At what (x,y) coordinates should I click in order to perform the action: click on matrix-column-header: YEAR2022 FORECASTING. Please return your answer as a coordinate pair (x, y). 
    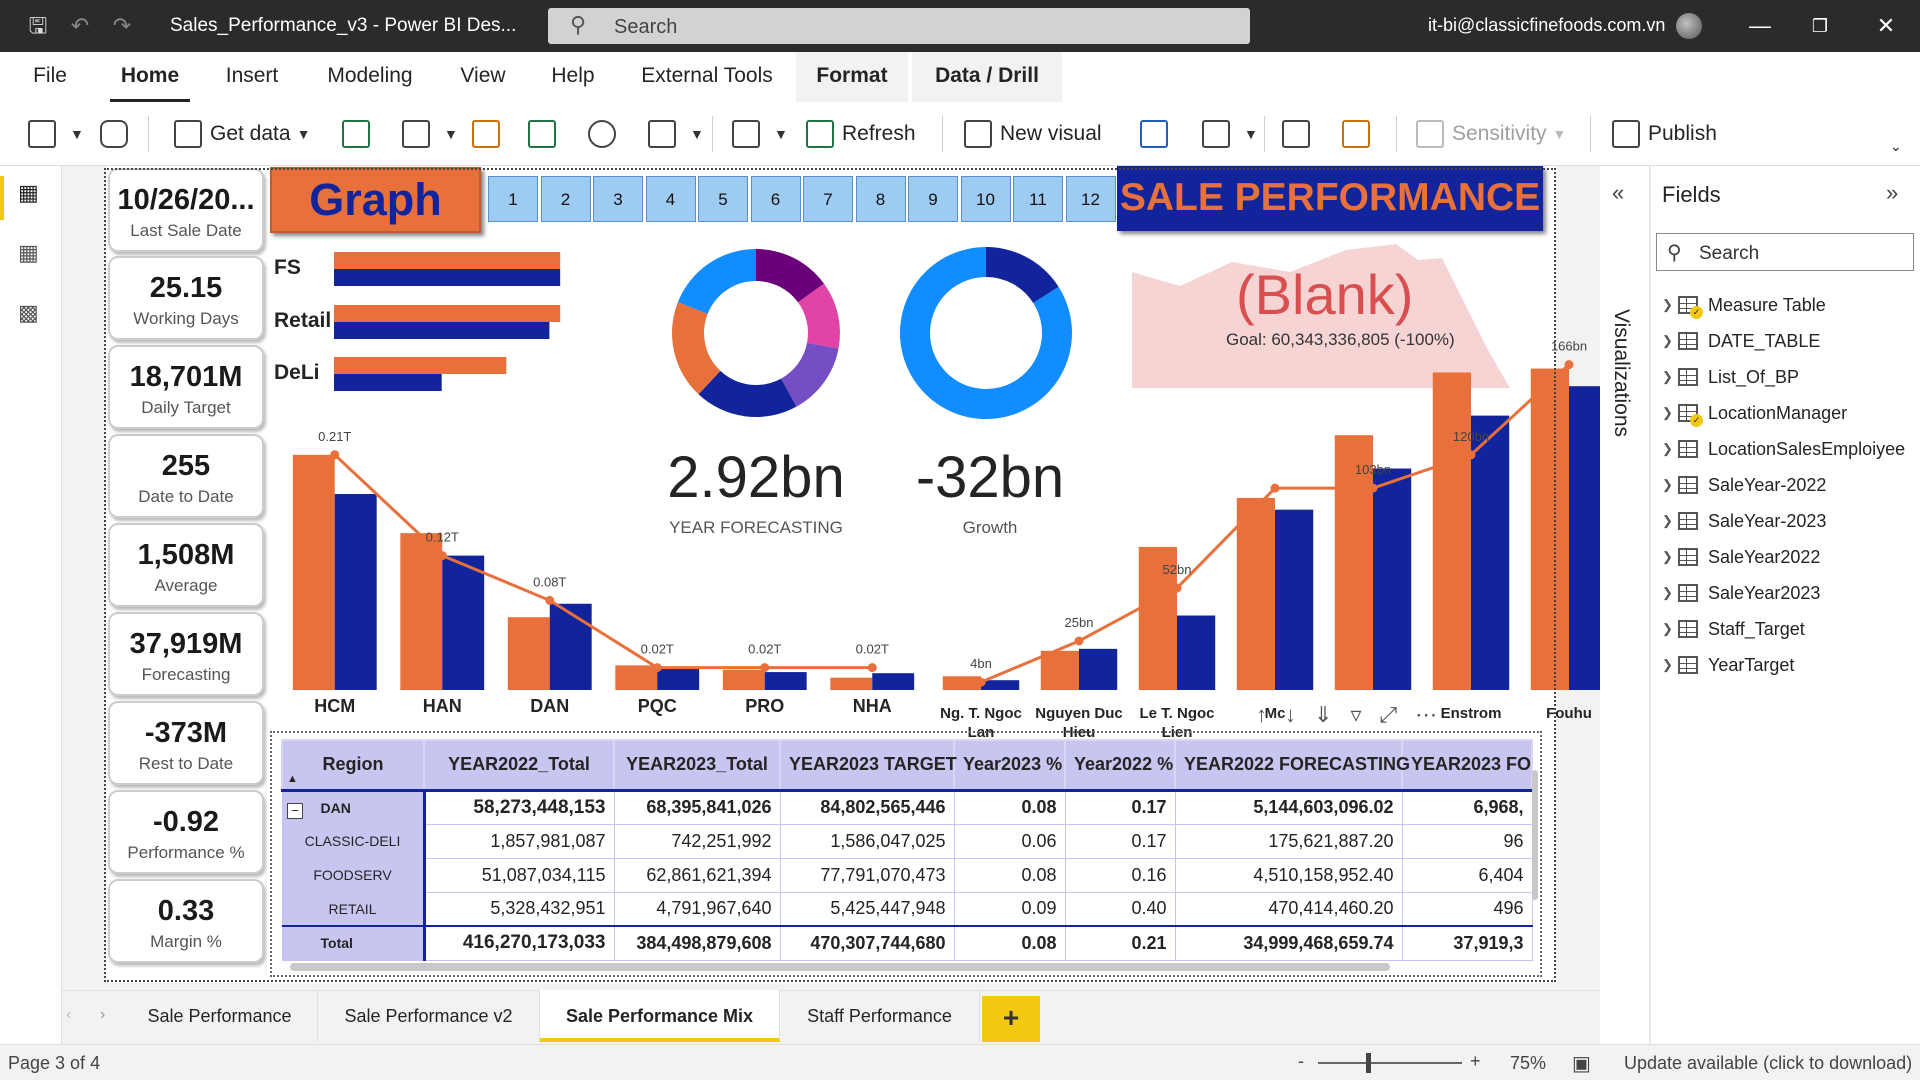
    Looking at the image, I should click on (1292, 765).